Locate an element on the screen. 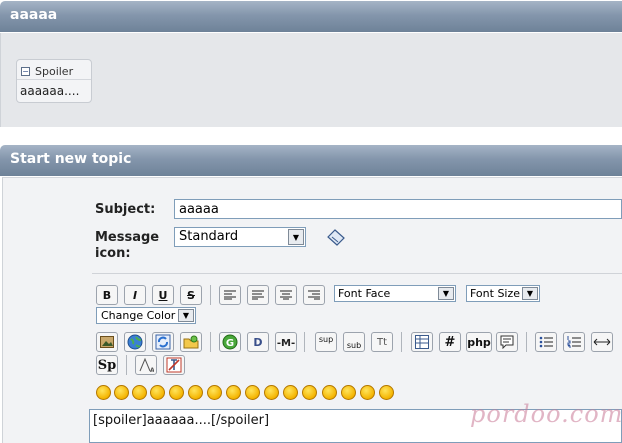 The height and width of the screenshot is (443, 622). subscript-button: sub is located at coordinates (354, 342).